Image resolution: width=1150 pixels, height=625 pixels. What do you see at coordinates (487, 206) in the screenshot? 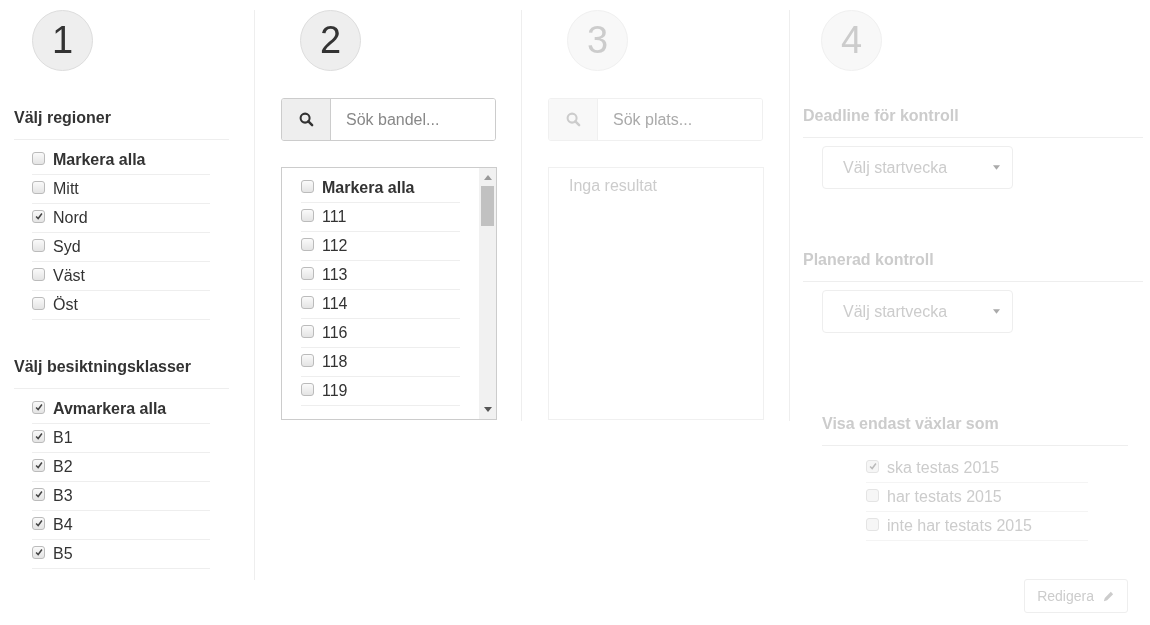
I see `scrollbar-thumb` at bounding box center [487, 206].